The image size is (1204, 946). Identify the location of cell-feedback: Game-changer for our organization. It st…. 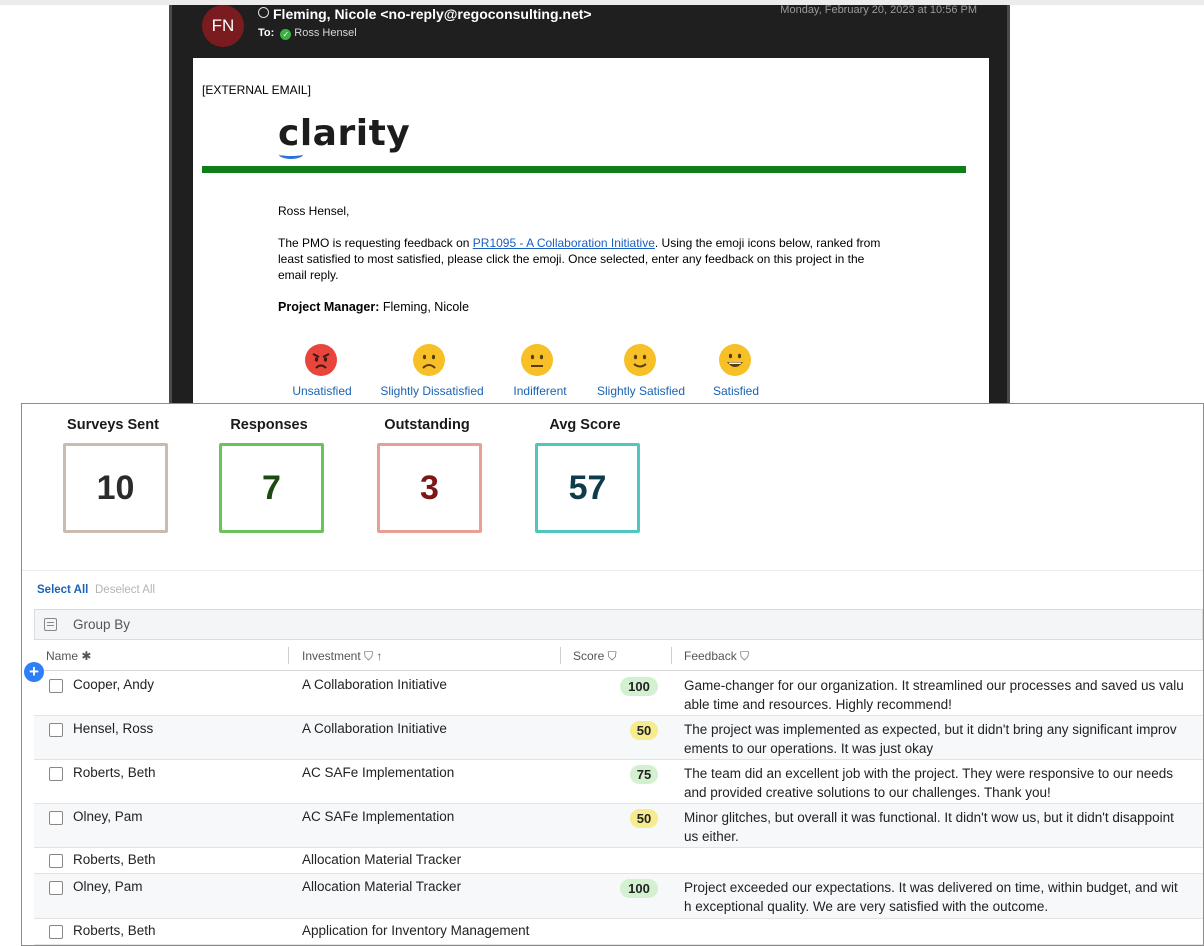
(934, 695).